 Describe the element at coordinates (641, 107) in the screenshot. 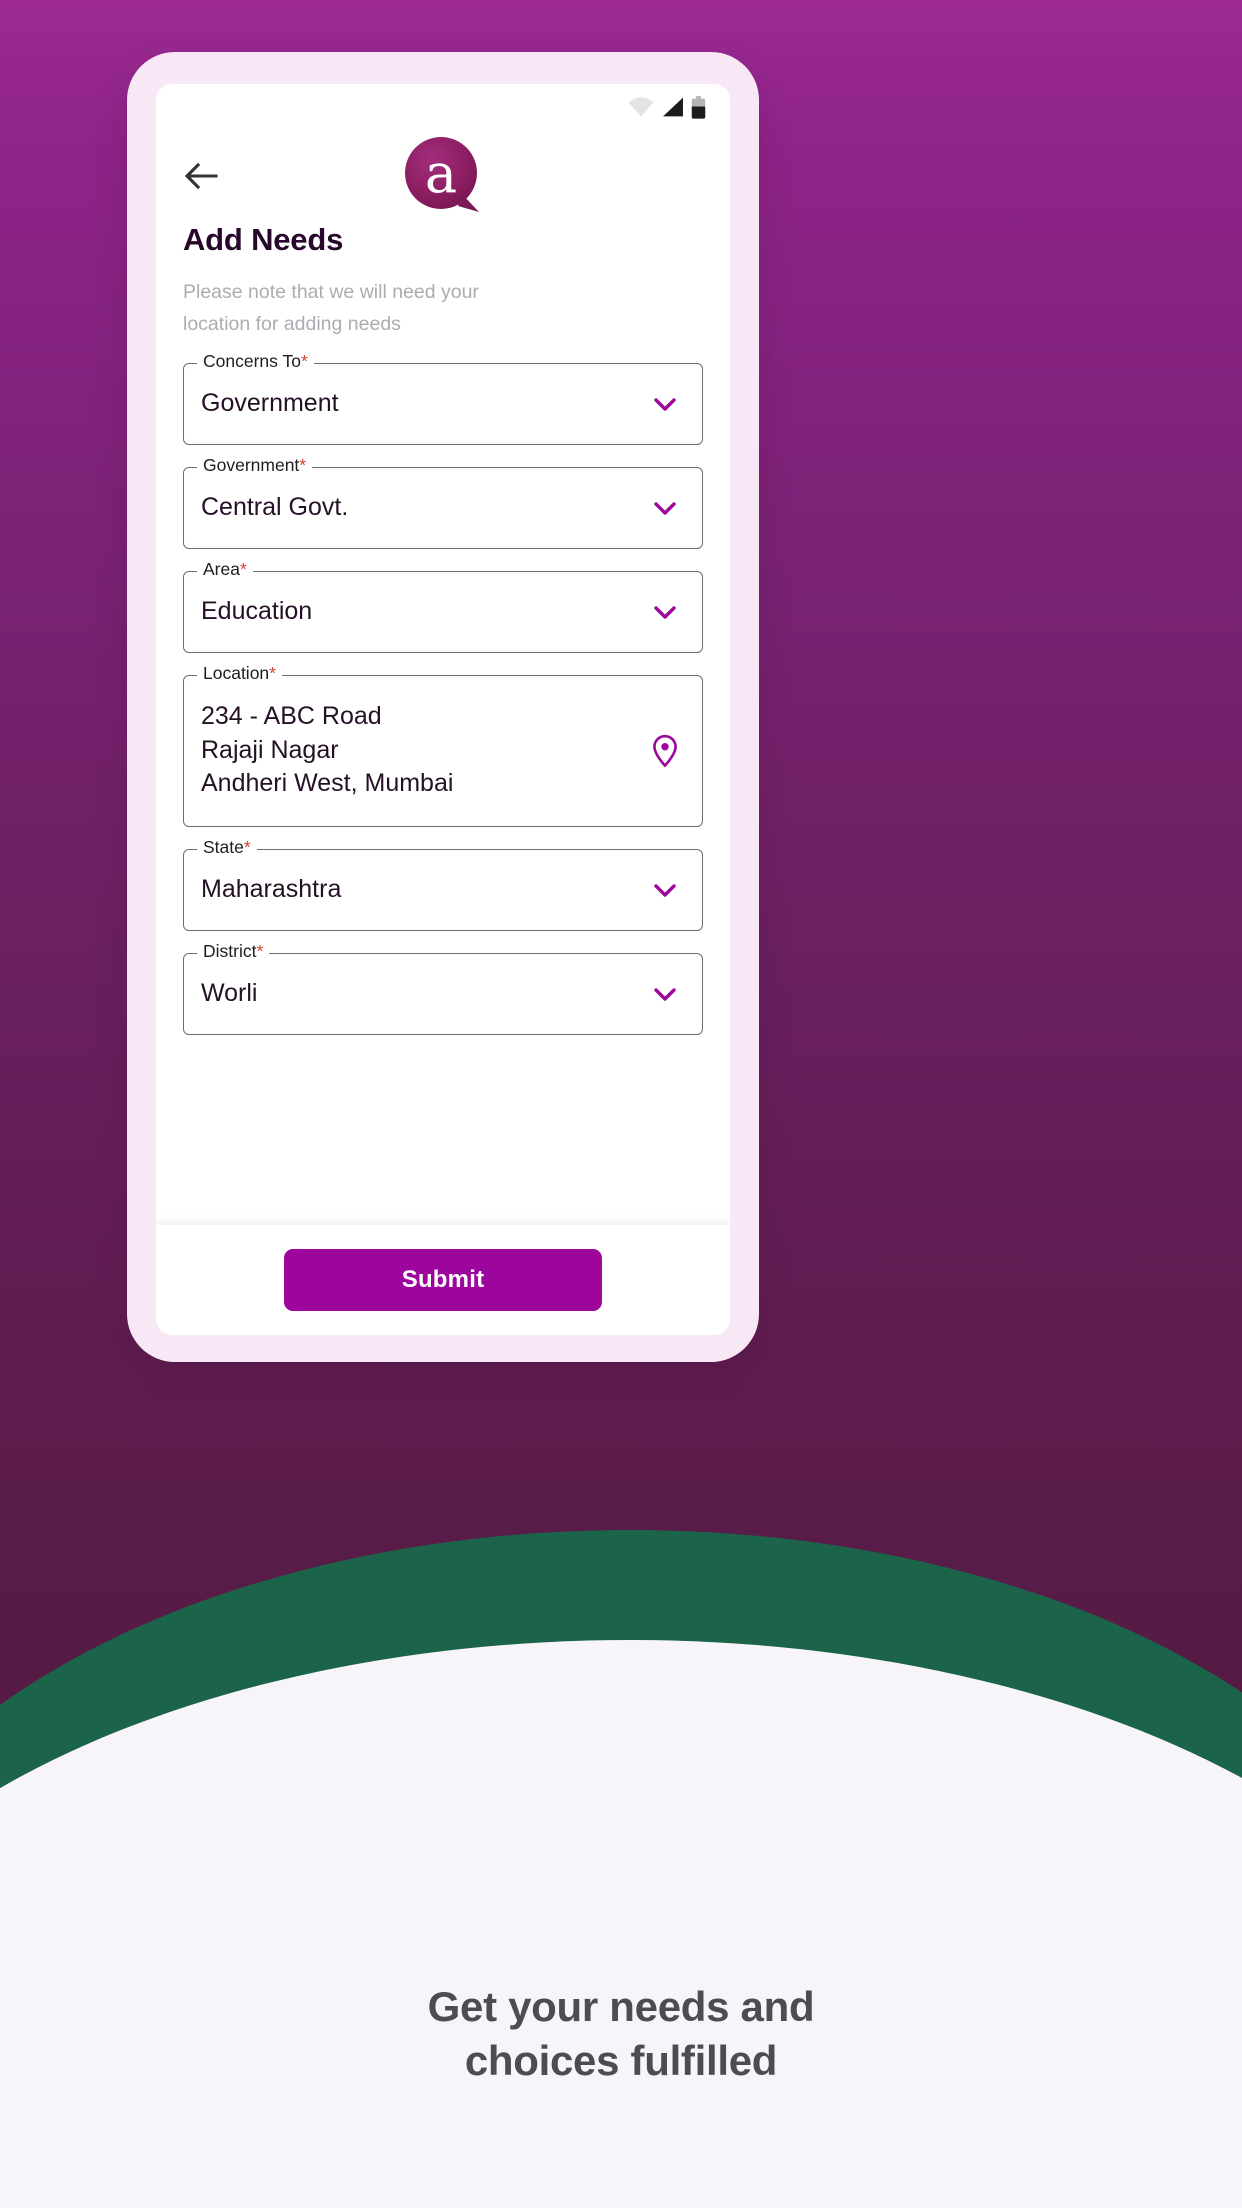

I see `wifi-icon` at that location.